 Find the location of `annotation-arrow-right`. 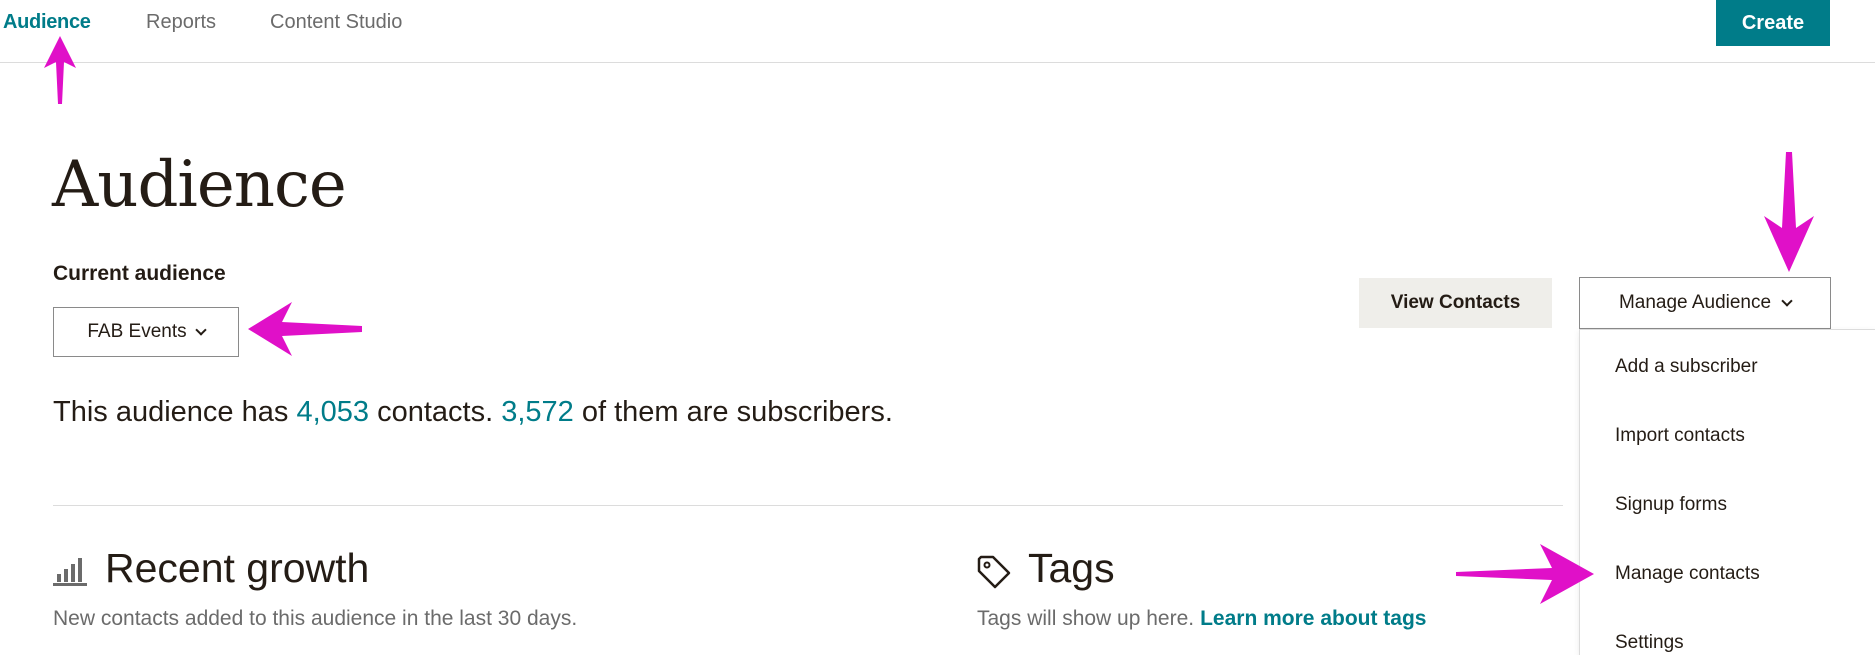

annotation-arrow-right is located at coordinates (1525, 574).